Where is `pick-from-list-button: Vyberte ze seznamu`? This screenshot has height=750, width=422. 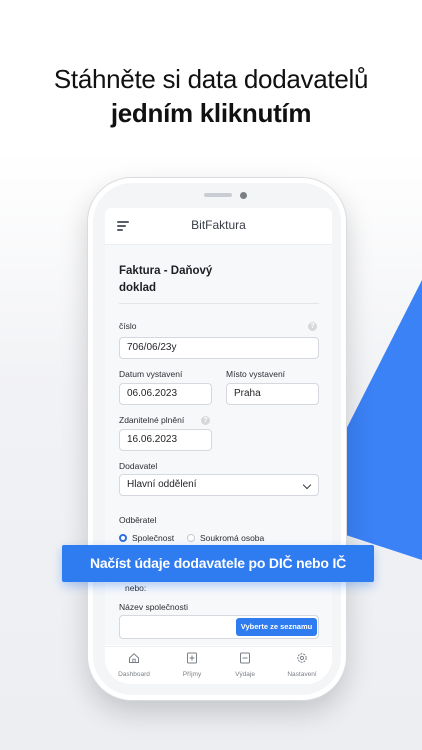
pick-from-list-button: Vyberte ze seznamu is located at coordinates (276, 627).